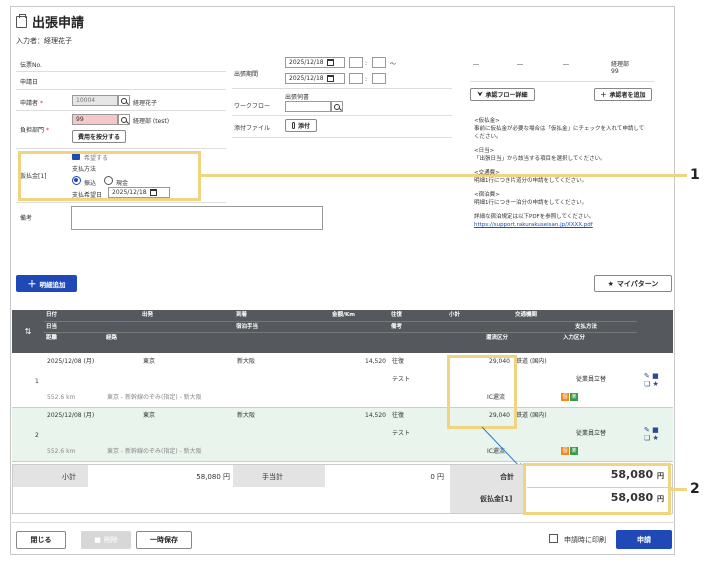 The image size is (719, 561). What do you see at coordinates (252, 128) in the screenshot?
I see `attachment-label: 添付ファイル` at bounding box center [252, 128].